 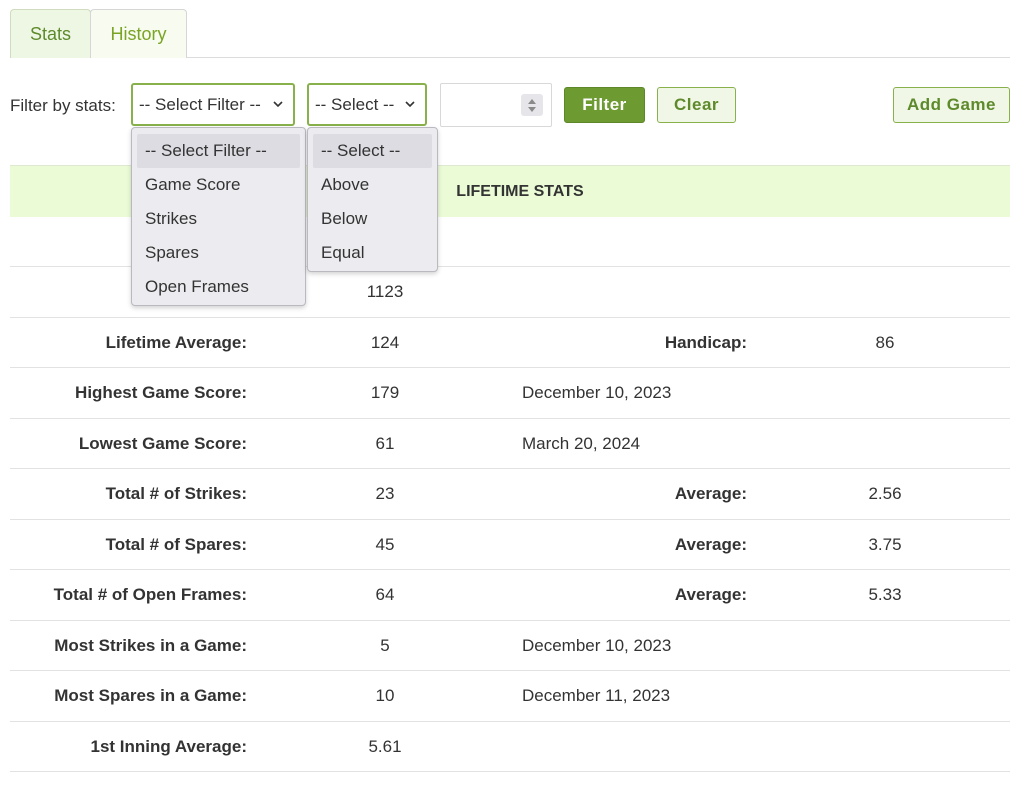 What do you see at coordinates (581, 443) in the screenshot?
I see `stat-date: March 20, 2024` at bounding box center [581, 443].